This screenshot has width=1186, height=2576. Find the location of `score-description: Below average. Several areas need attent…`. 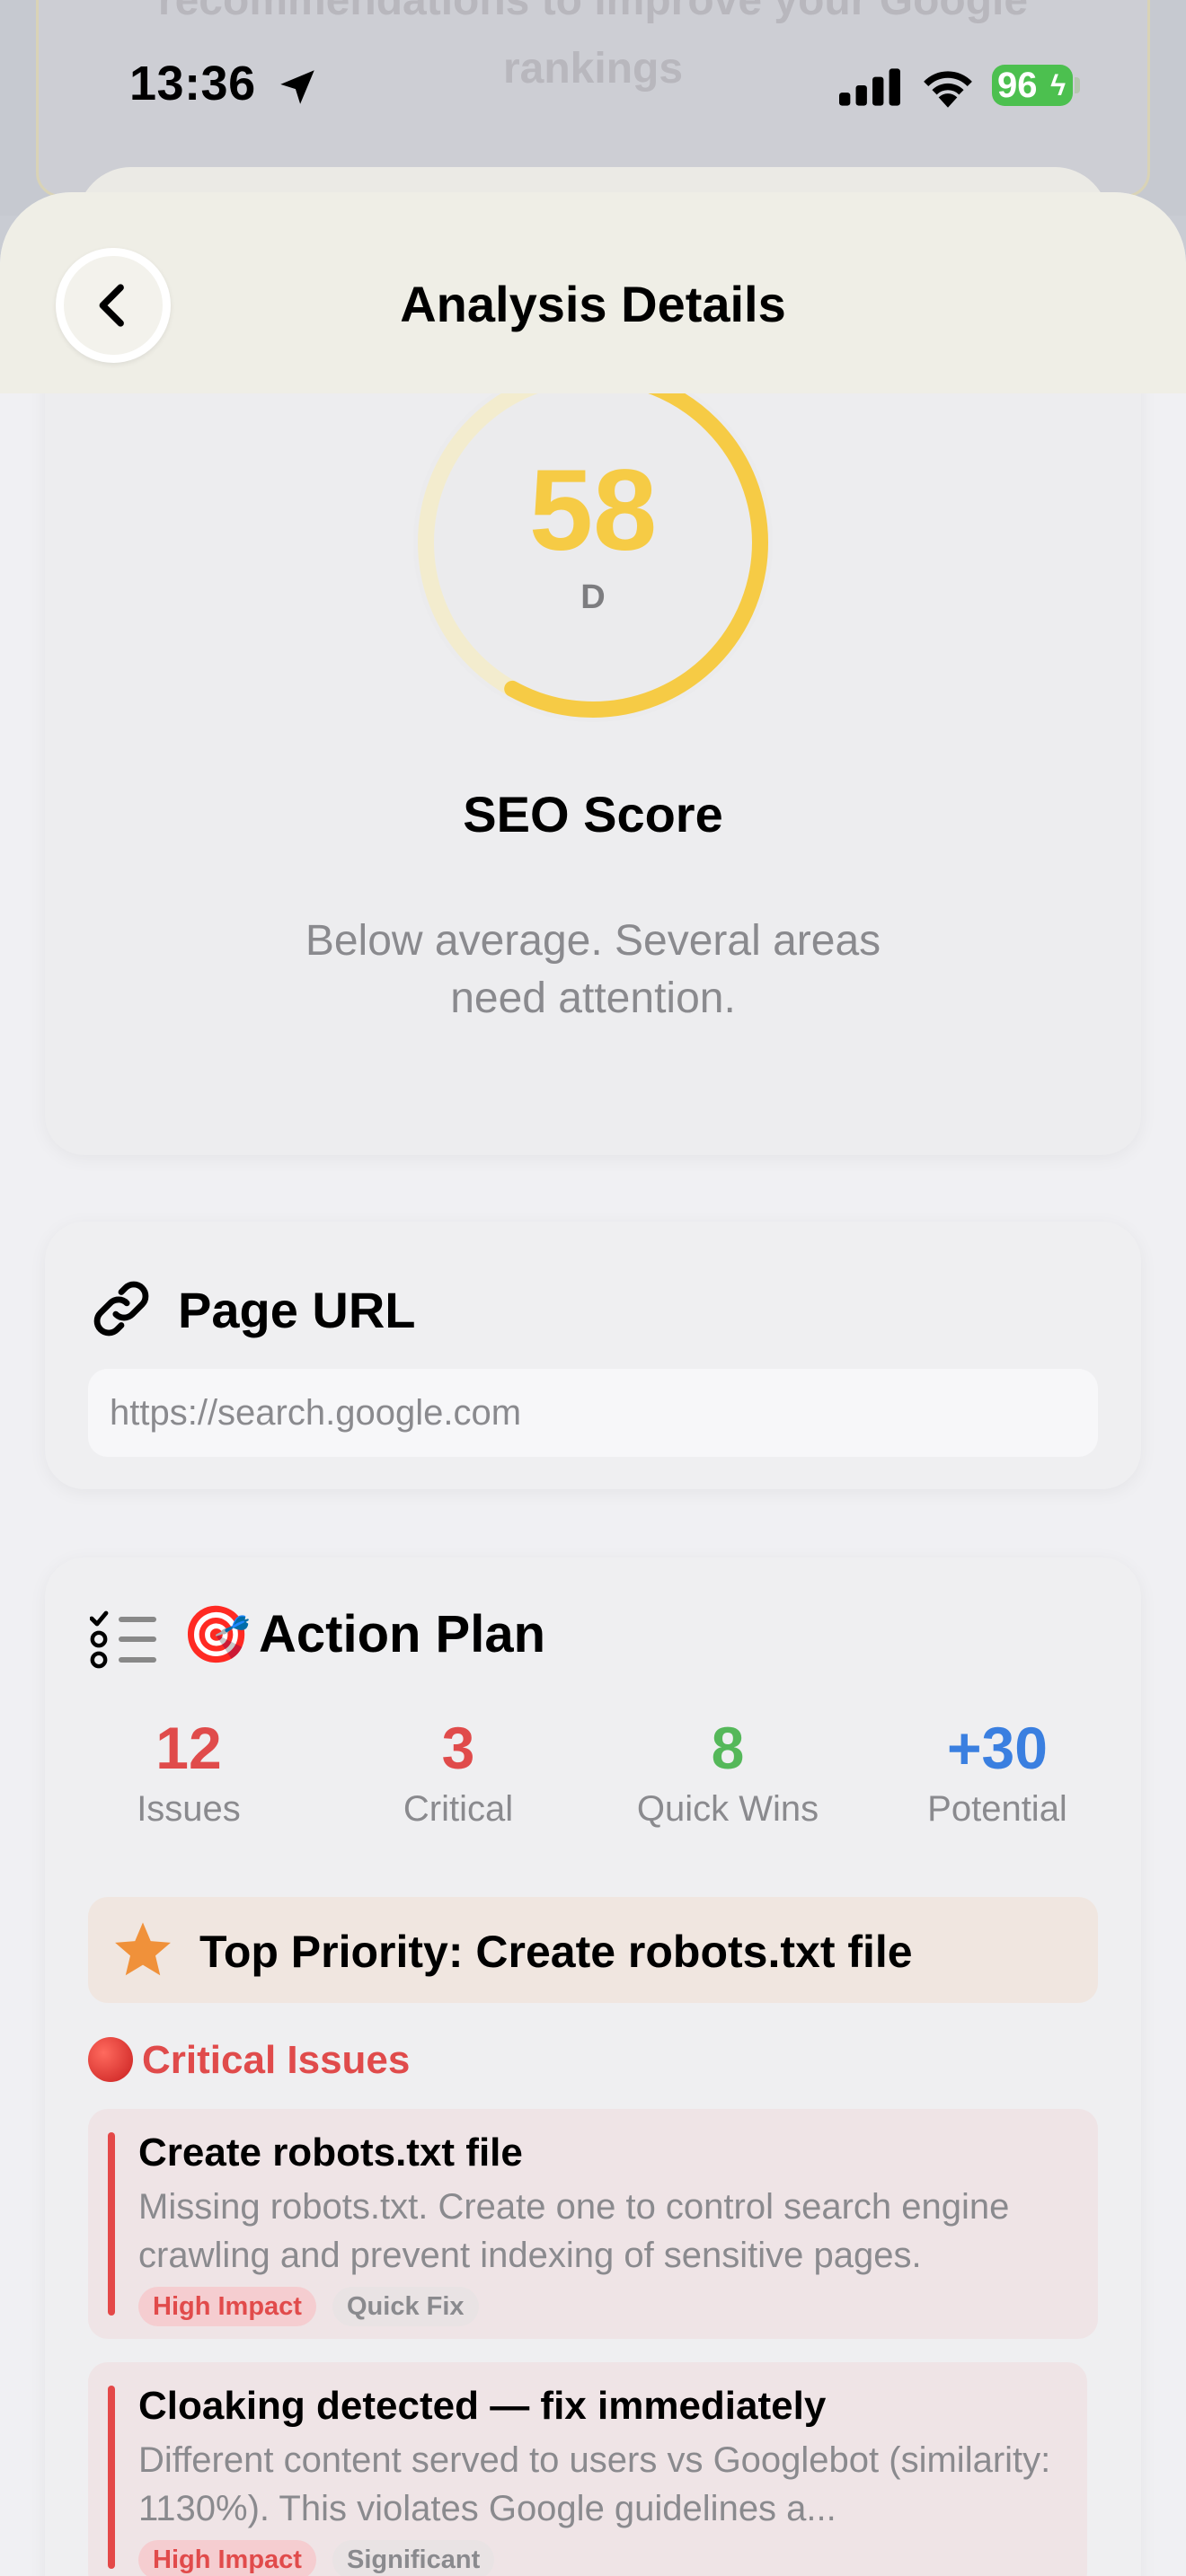

score-description: Below average. Several areas need attent… is located at coordinates (593, 969).